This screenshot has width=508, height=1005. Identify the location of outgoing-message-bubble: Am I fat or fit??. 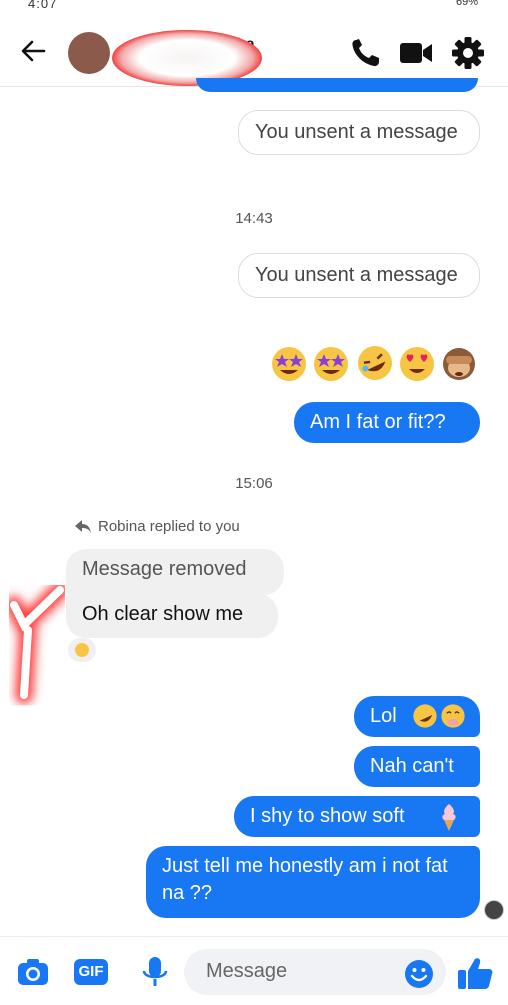
(387, 422).